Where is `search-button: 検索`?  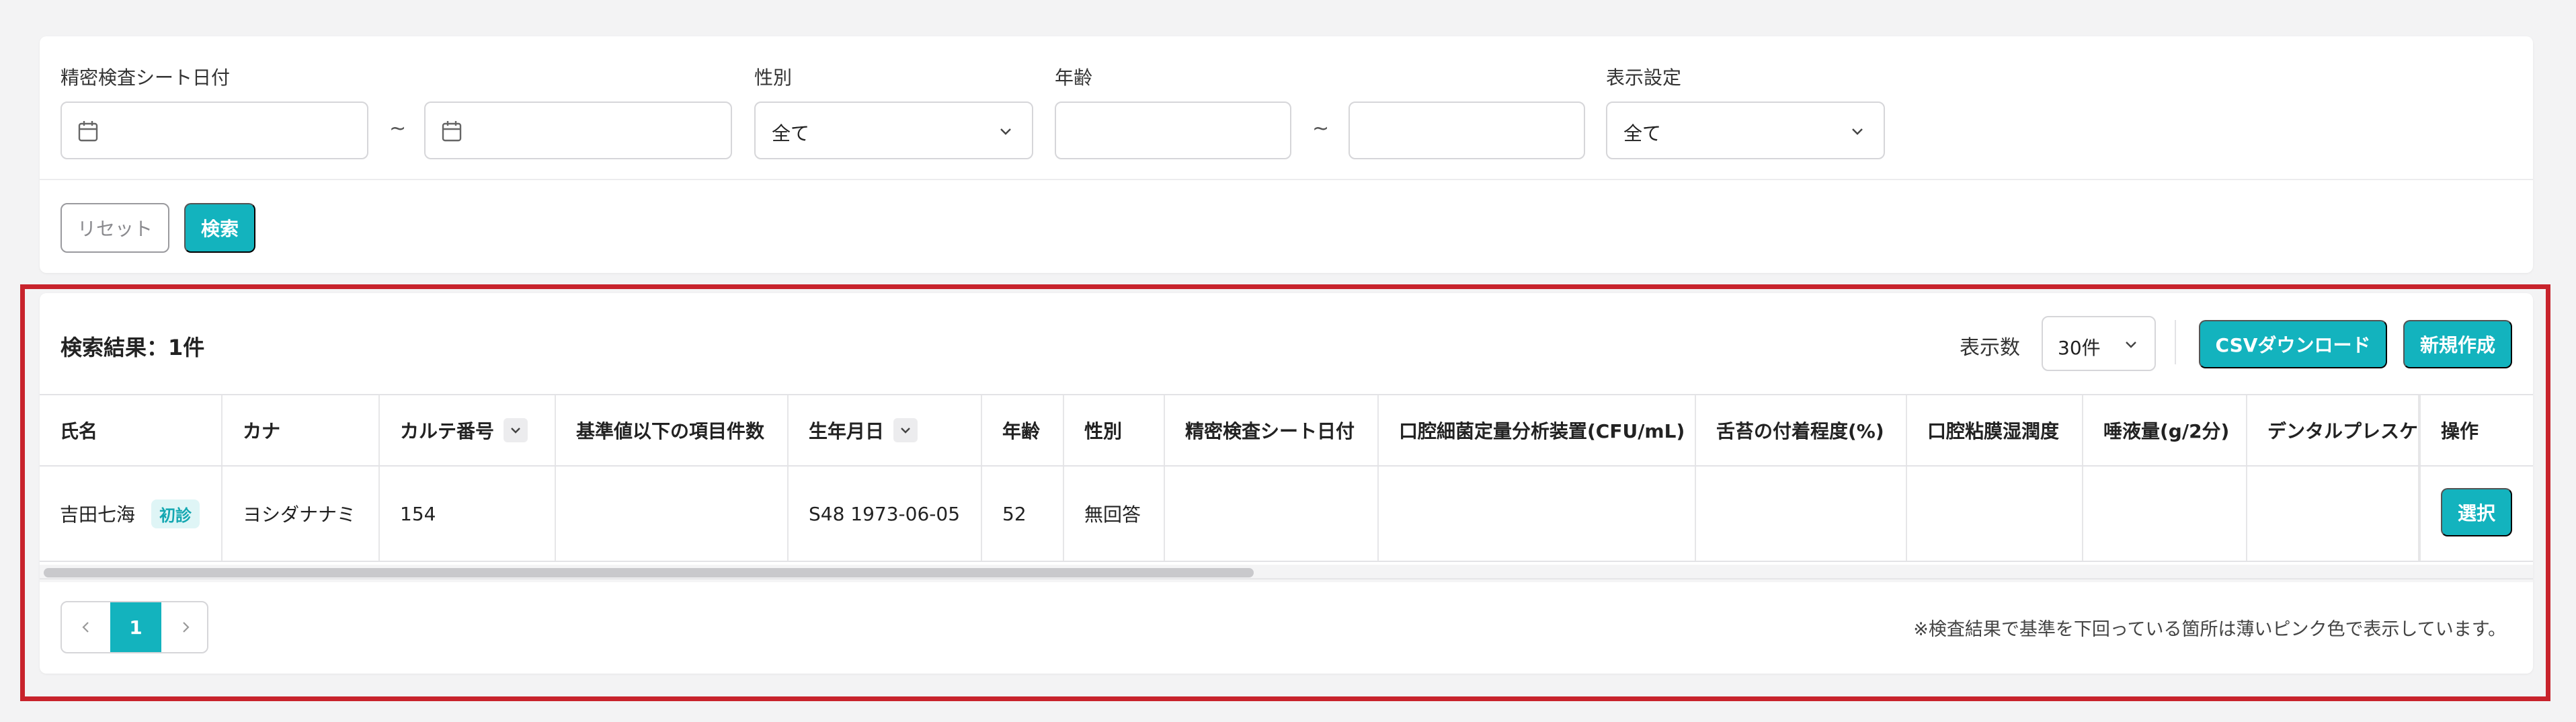 search-button: 検索 is located at coordinates (219, 228).